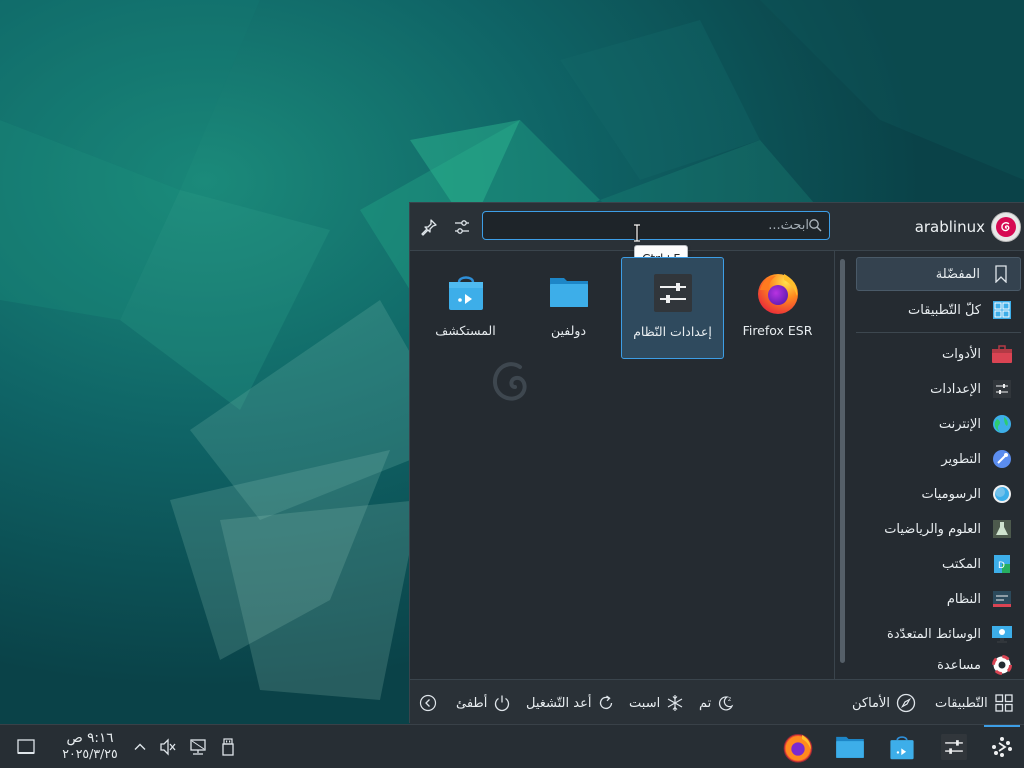  What do you see at coordinates (938, 274) in the screenshot?
I see `category-favorites: المفضّلة` at bounding box center [938, 274].